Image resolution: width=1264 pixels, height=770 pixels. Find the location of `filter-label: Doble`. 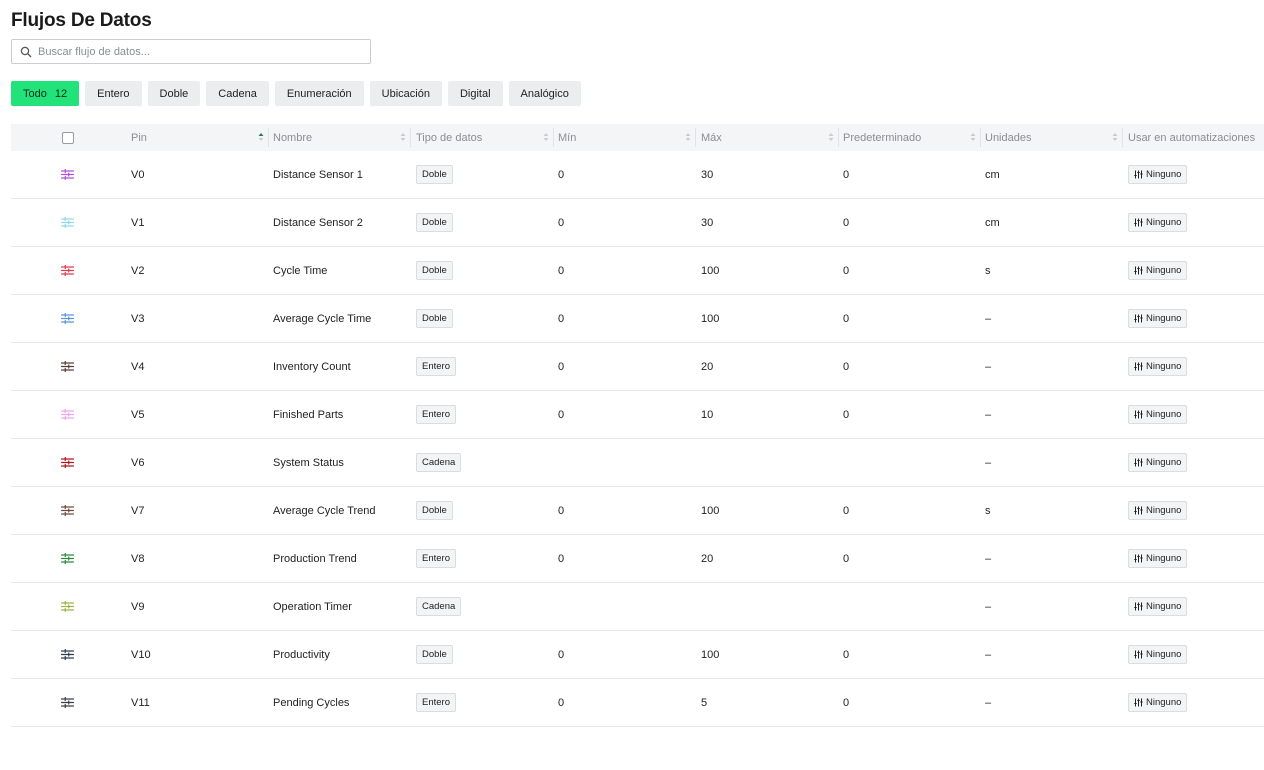

filter-label: Doble is located at coordinates (174, 93).